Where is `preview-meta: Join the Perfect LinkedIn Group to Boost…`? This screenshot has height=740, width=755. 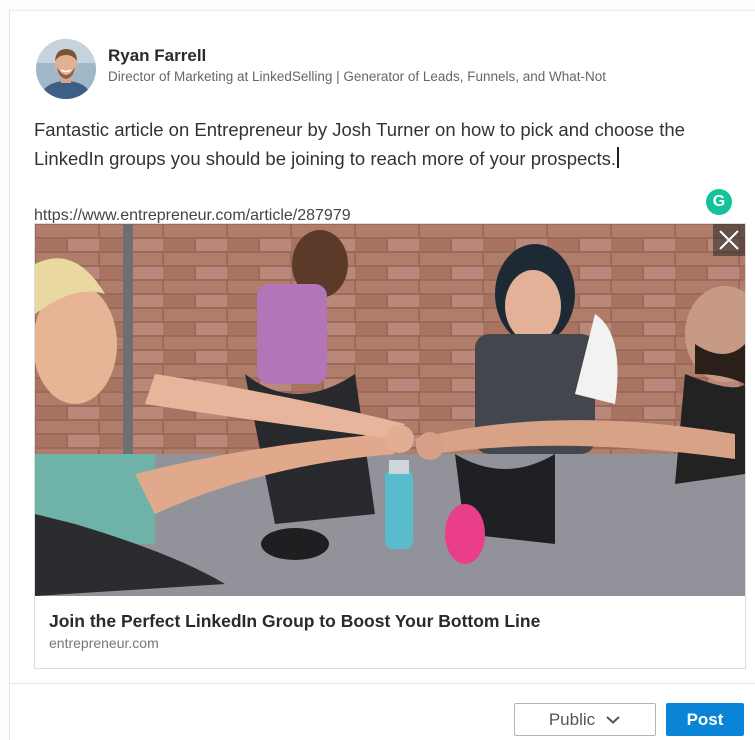 preview-meta: Join the Perfect LinkedIn Group to Boost… is located at coordinates (294, 631).